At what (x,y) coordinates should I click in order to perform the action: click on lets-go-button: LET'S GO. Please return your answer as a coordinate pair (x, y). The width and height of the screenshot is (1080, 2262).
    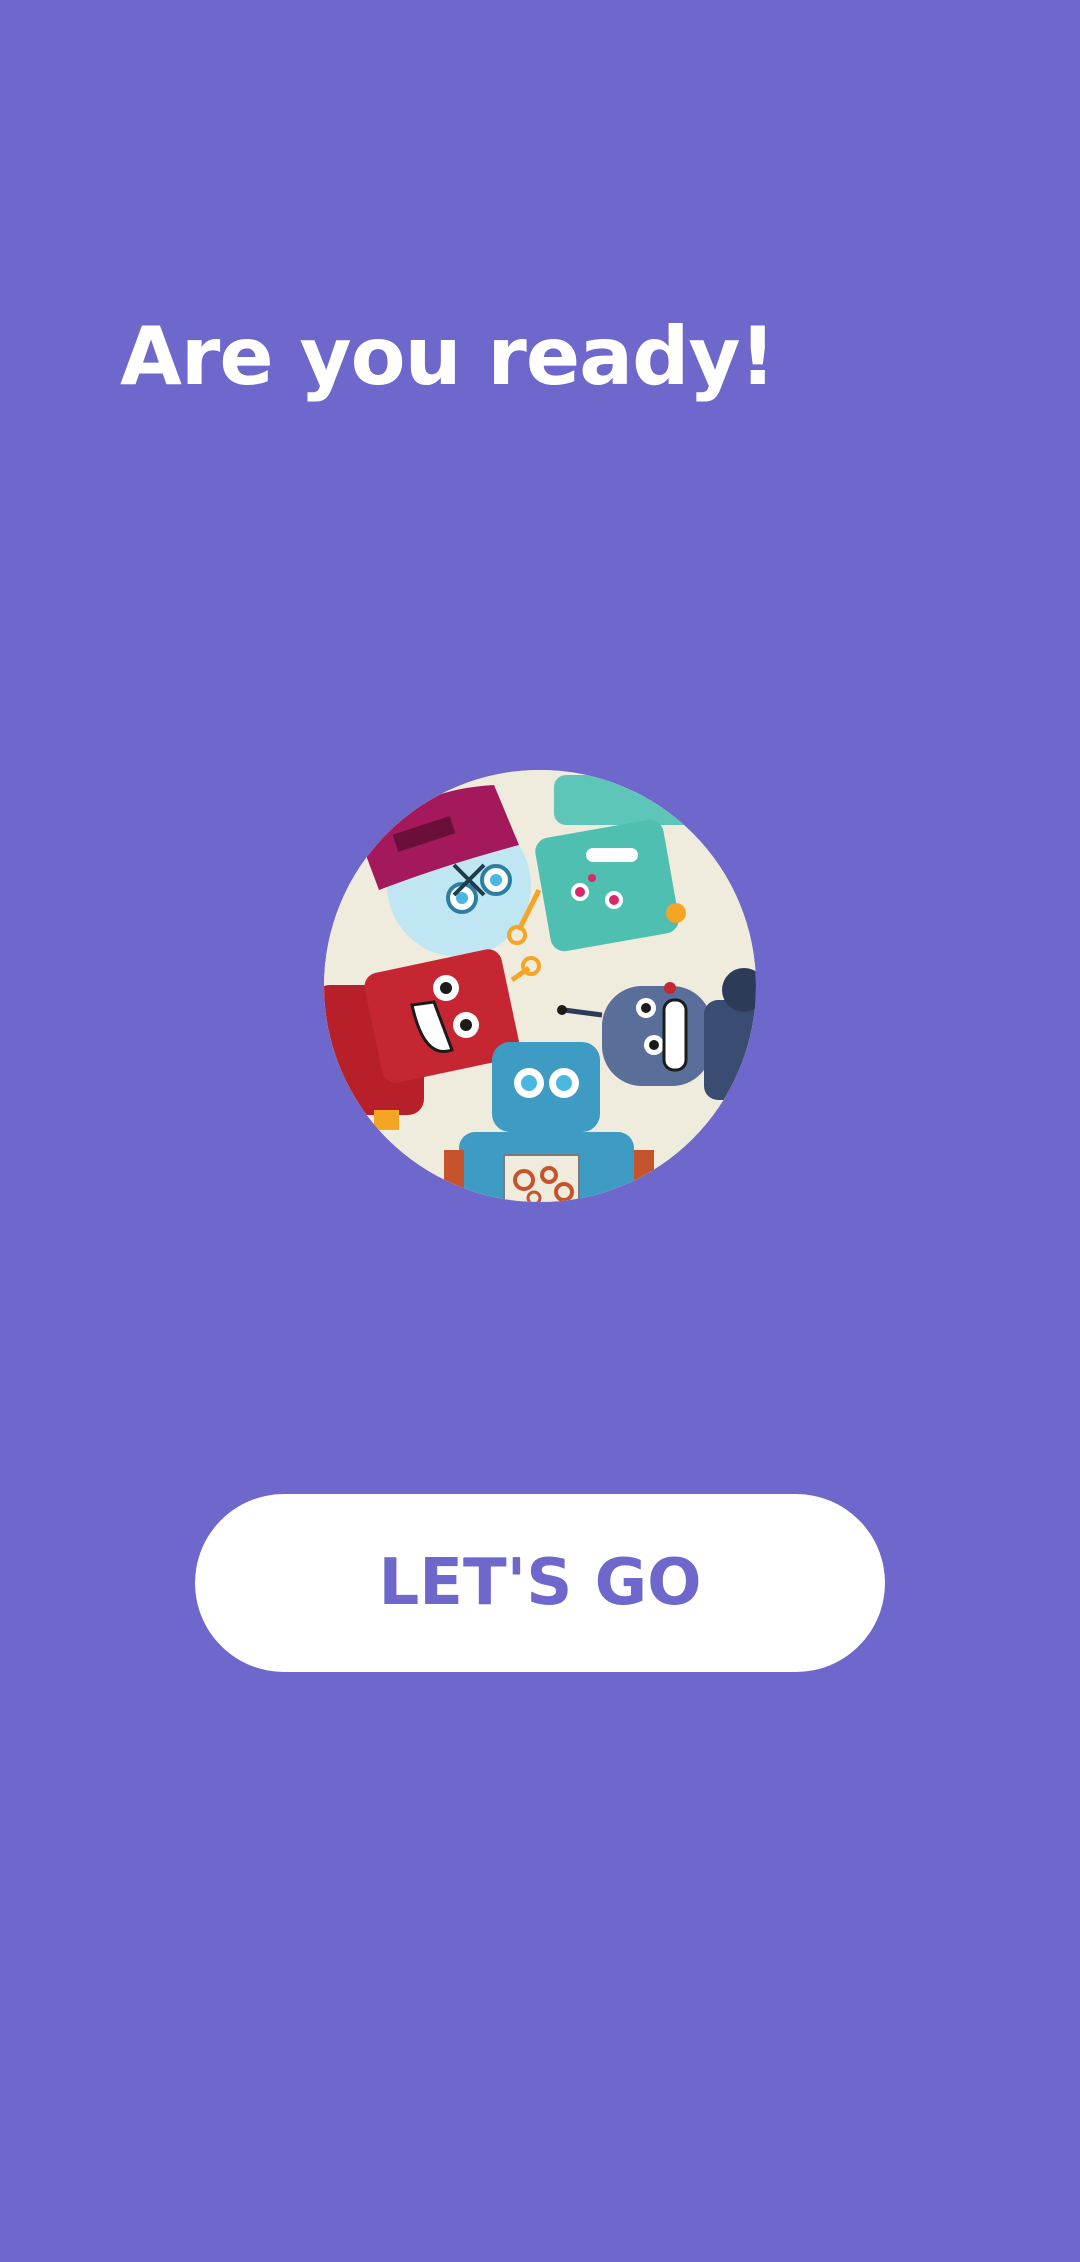
    Looking at the image, I should click on (540, 1583).